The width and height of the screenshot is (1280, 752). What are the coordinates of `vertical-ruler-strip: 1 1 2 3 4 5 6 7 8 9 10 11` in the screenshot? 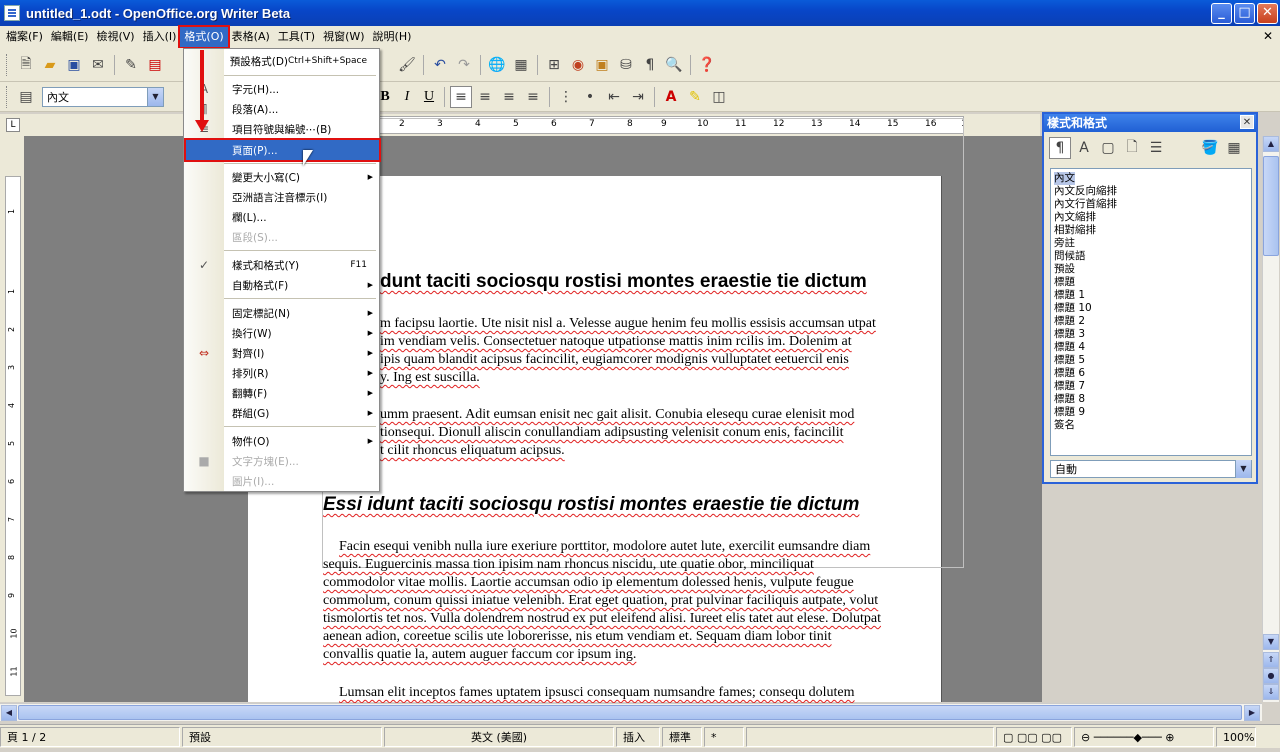 It's located at (13, 436).